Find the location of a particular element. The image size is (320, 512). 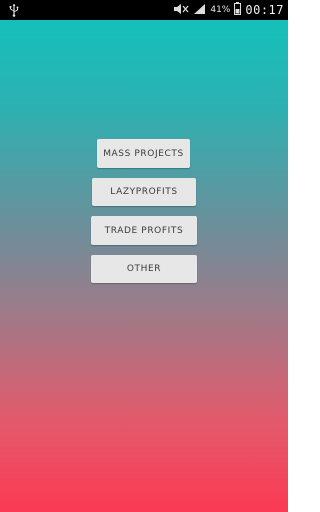

other-button: OTHER is located at coordinates (144, 269).